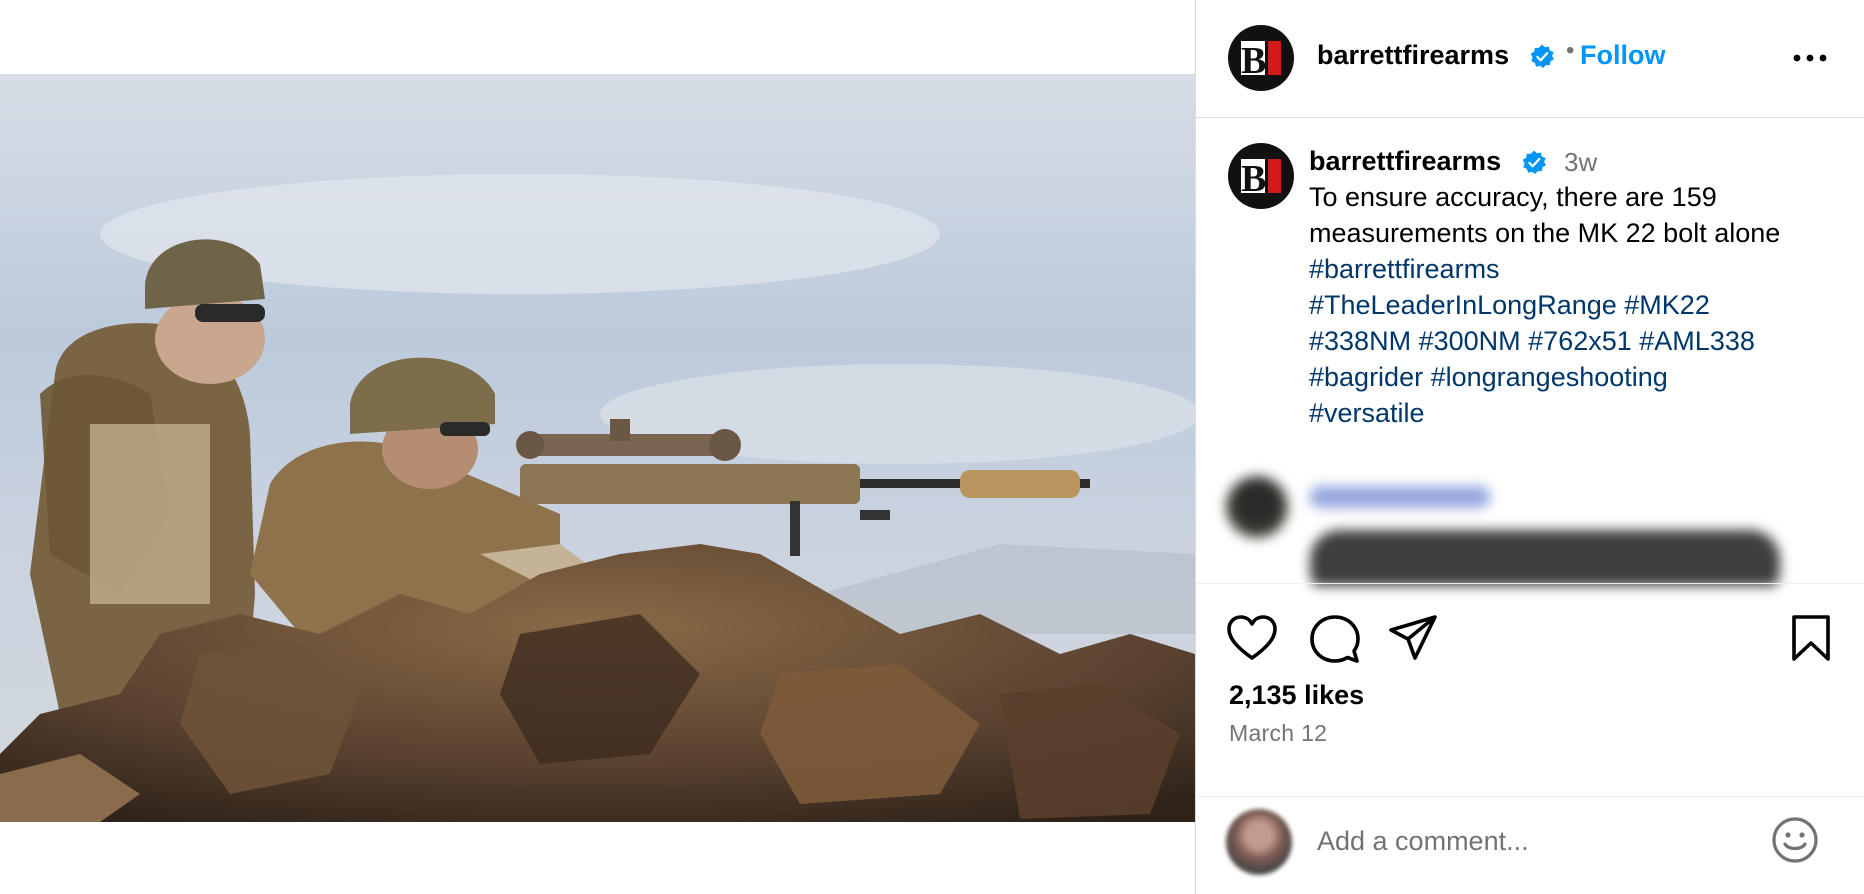 The image size is (1864, 894). I want to click on blurred-comment, so click(1536, 527).